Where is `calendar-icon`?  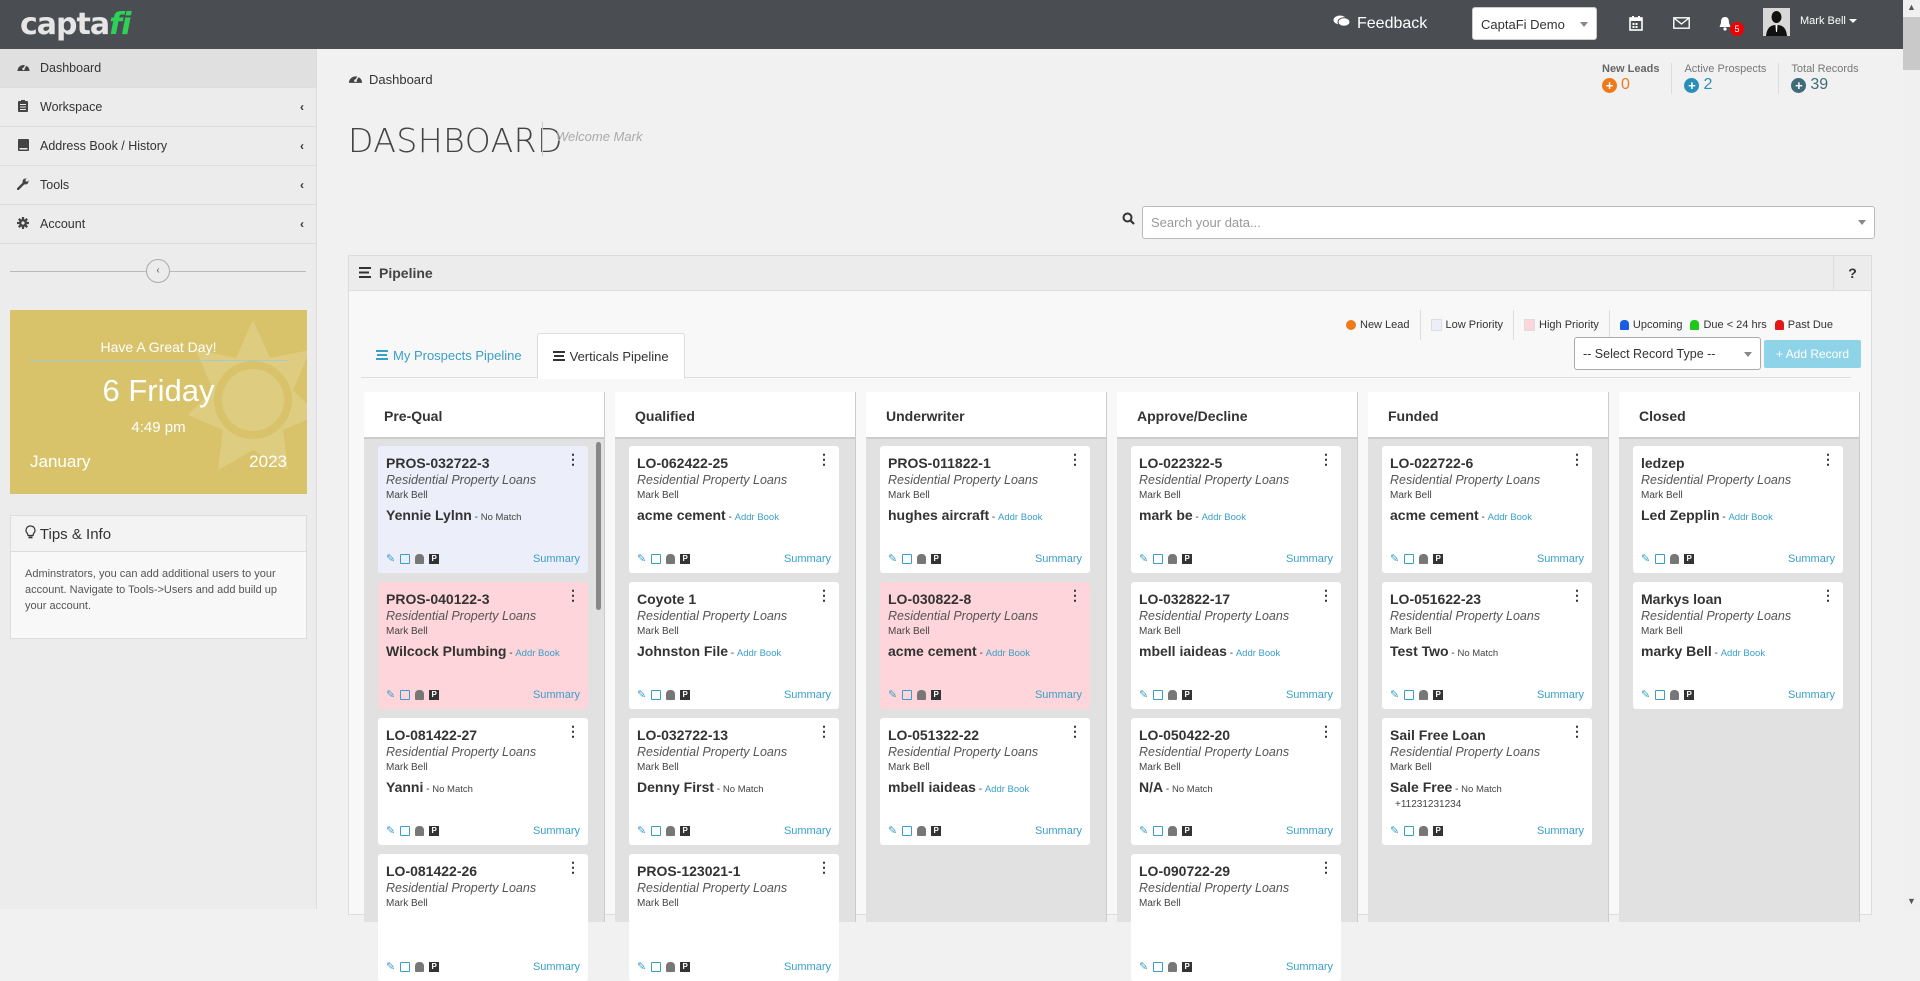 calendar-icon is located at coordinates (1636, 23).